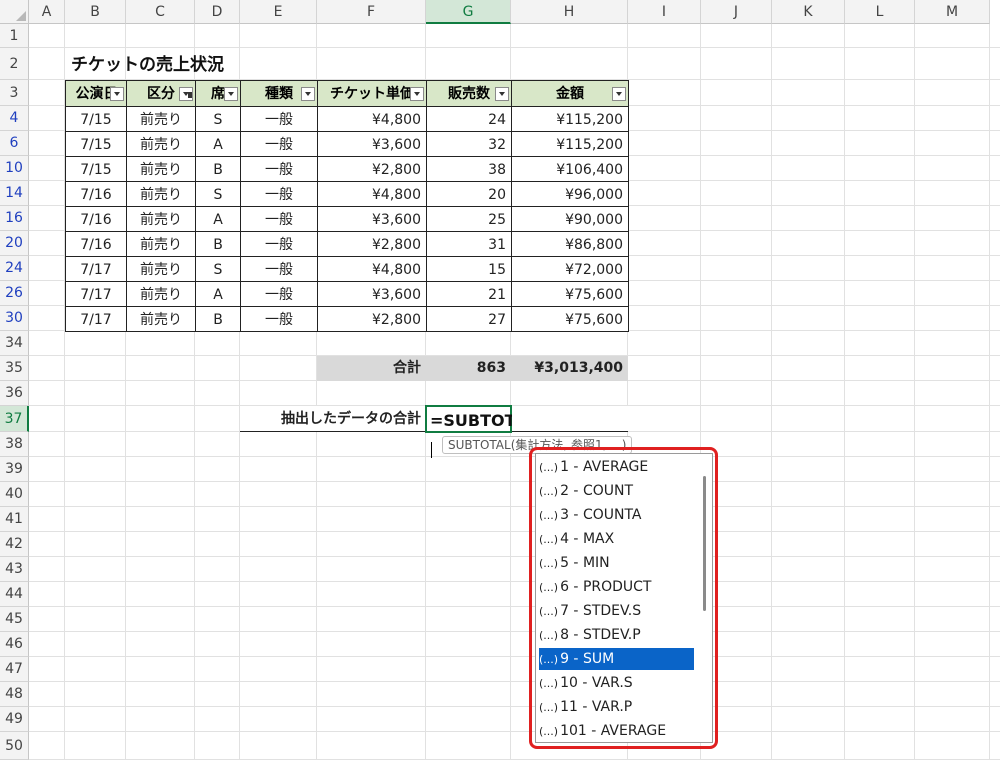  Describe the element at coordinates (664, 12) in the screenshot. I see `column-header-i: I` at that location.